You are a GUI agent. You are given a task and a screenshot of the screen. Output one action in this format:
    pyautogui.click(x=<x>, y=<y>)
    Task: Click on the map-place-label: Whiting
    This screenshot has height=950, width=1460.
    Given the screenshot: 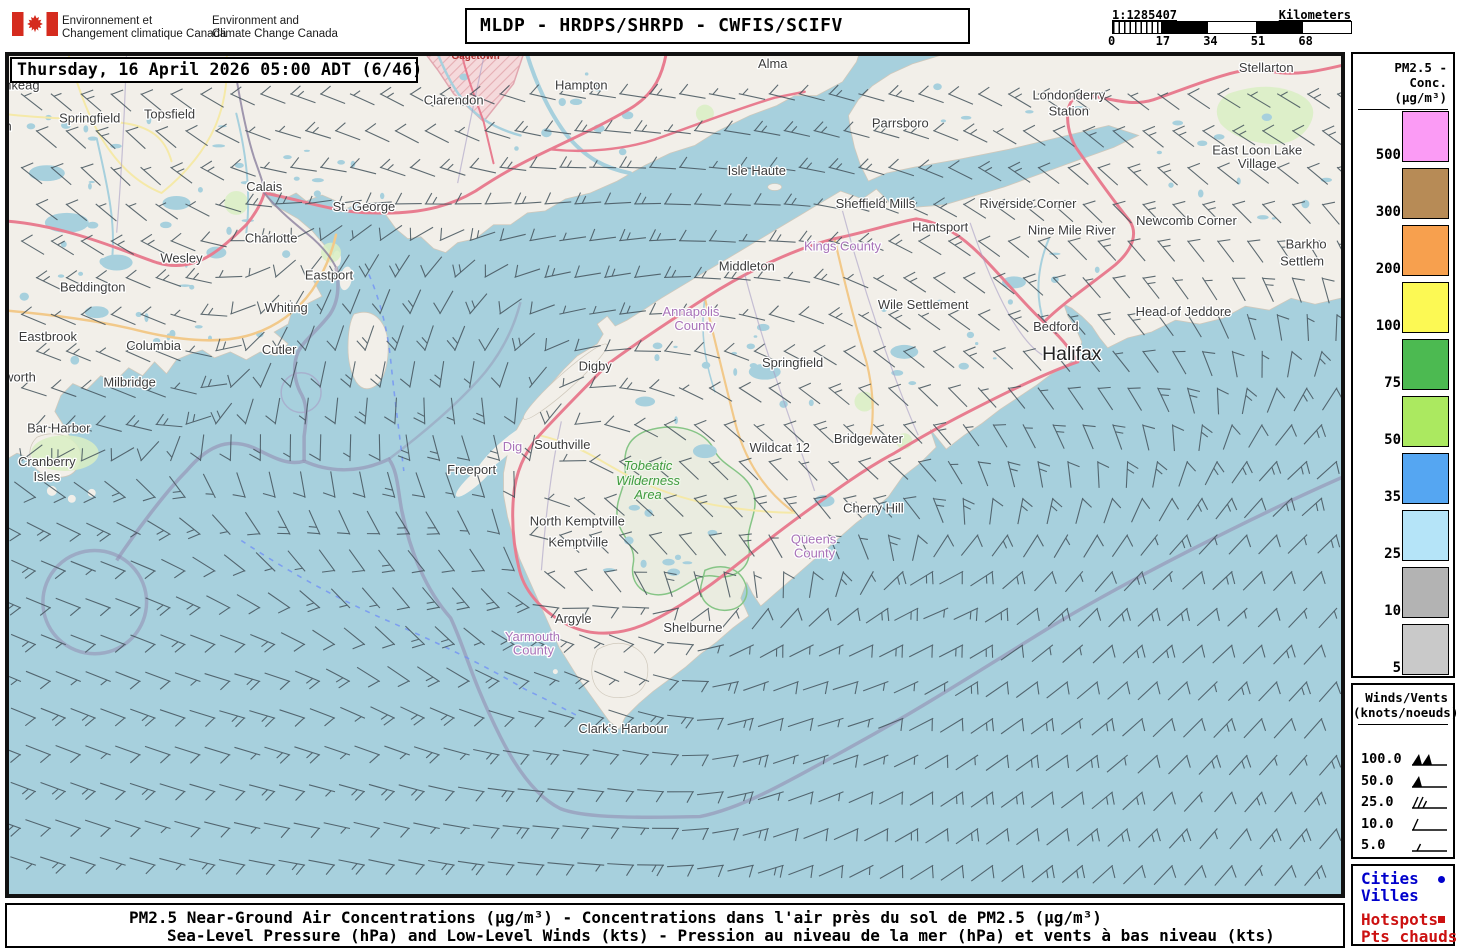 What is the action you would take?
    pyautogui.click(x=286, y=307)
    